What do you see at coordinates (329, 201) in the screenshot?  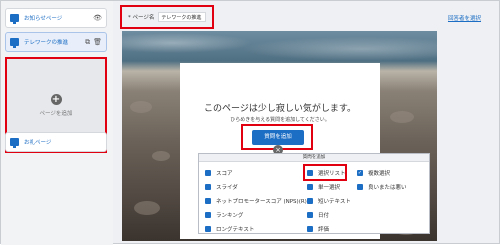 I see `menu-item-short-text: 短いテキスト` at bounding box center [329, 201].